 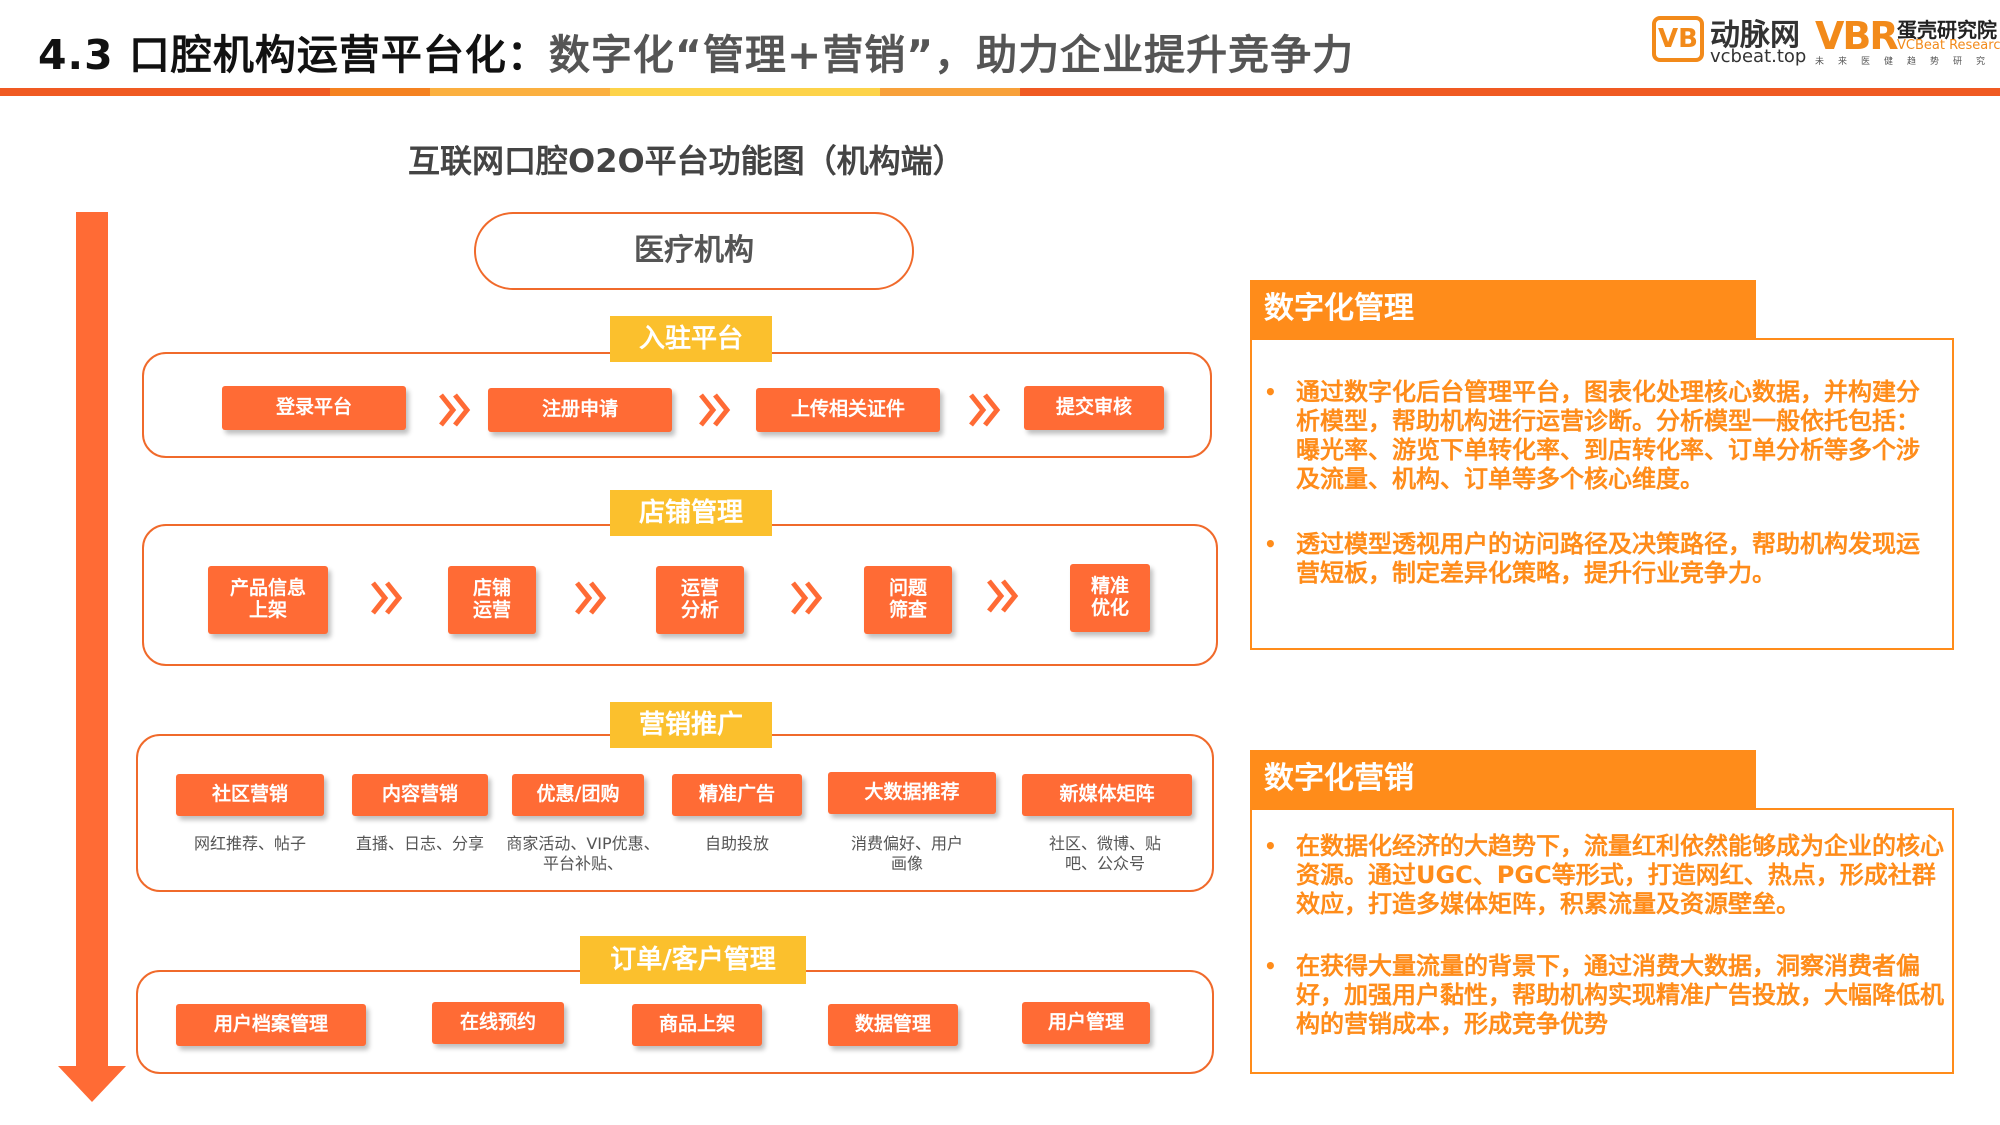 What do you see at coordinates (580, 410) in the screenshot?
I see `step-register: 注册申请` at bounding box center [580, 410].